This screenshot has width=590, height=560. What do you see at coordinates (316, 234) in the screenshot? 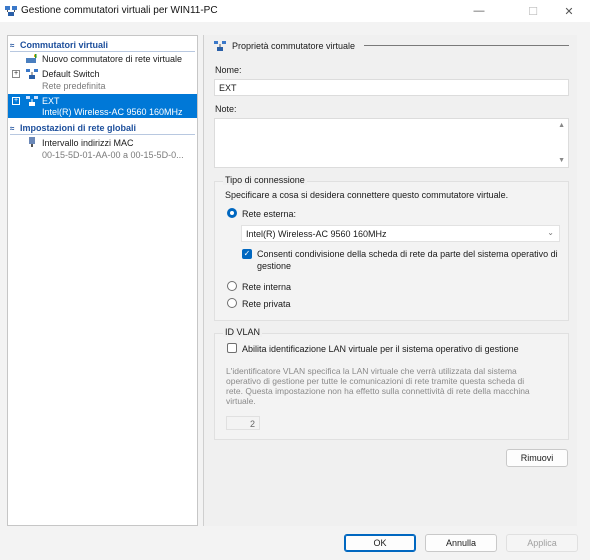
I see `network-adapter-selected: Intel(R) Wireless-AC 9560 160MHz` at bounding box center [316, 234].